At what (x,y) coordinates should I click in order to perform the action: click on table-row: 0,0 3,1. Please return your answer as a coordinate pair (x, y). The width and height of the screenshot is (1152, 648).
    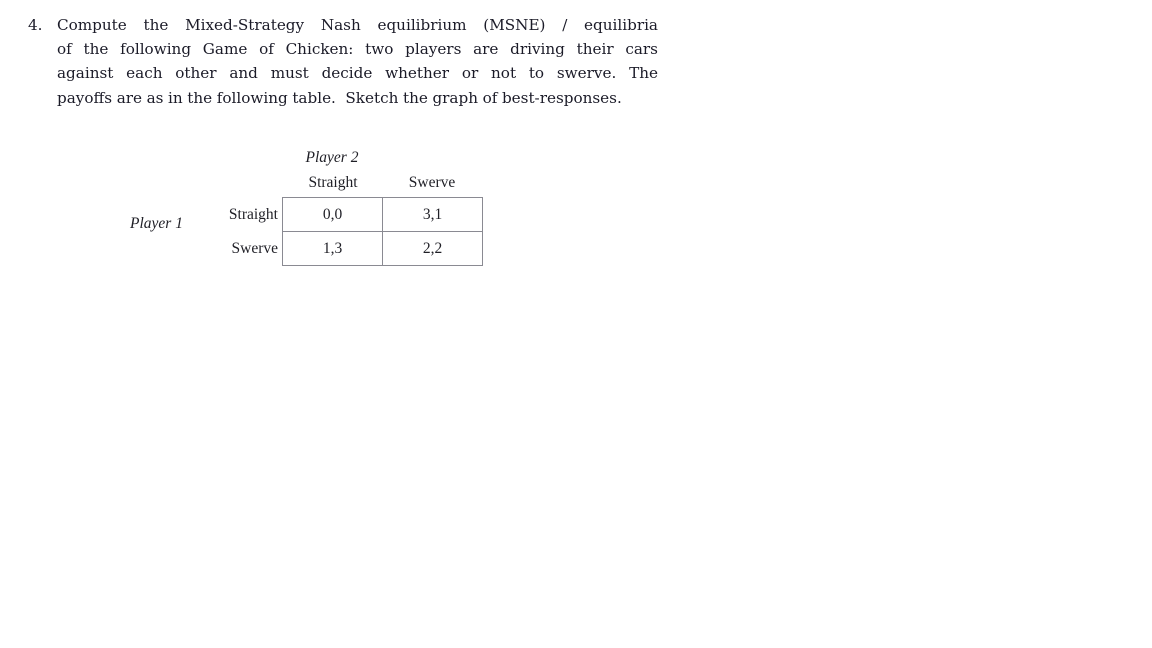
    Looking at the image, I should click on (382, 214).